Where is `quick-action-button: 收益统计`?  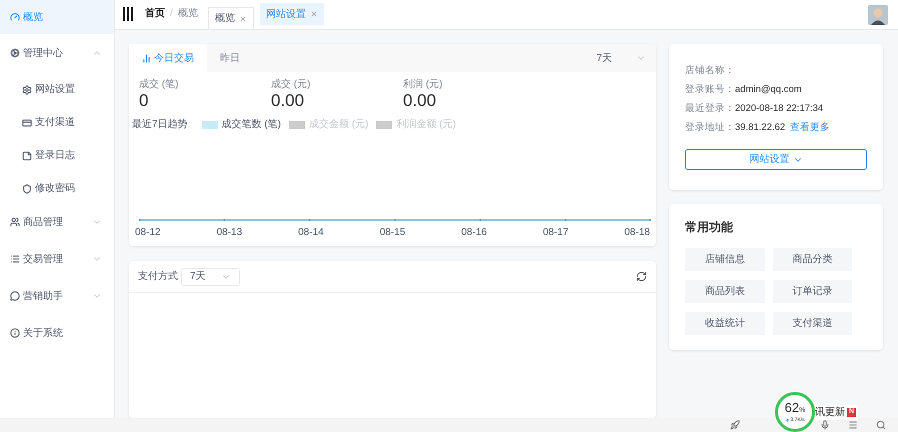
quick-action-button: 收益统计 is located at coordinates (724, 323).